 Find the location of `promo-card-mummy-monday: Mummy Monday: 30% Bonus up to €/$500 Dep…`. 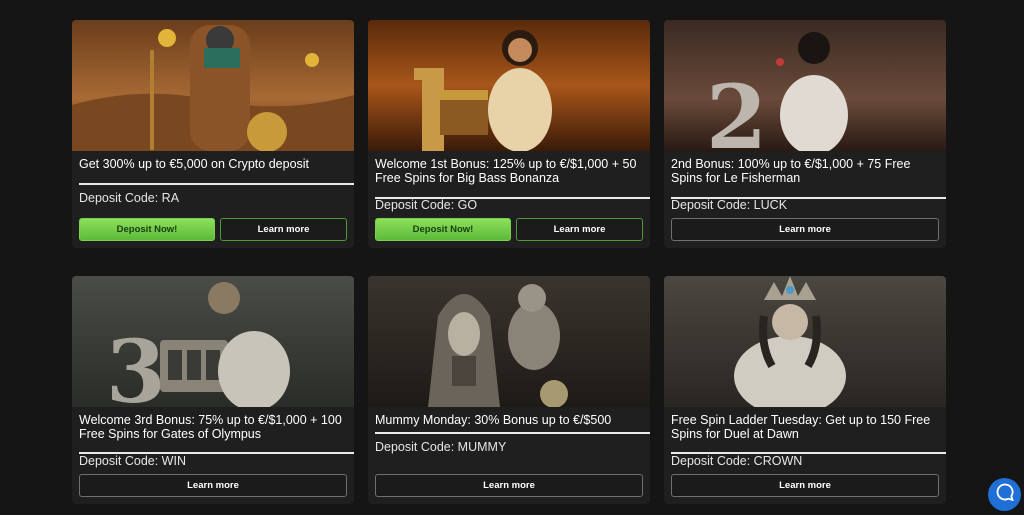

promo-card-mummy-monday: Mummy Monday: 30% Bonus up to €/$500 Dep… is located at coordinates (509, 390).